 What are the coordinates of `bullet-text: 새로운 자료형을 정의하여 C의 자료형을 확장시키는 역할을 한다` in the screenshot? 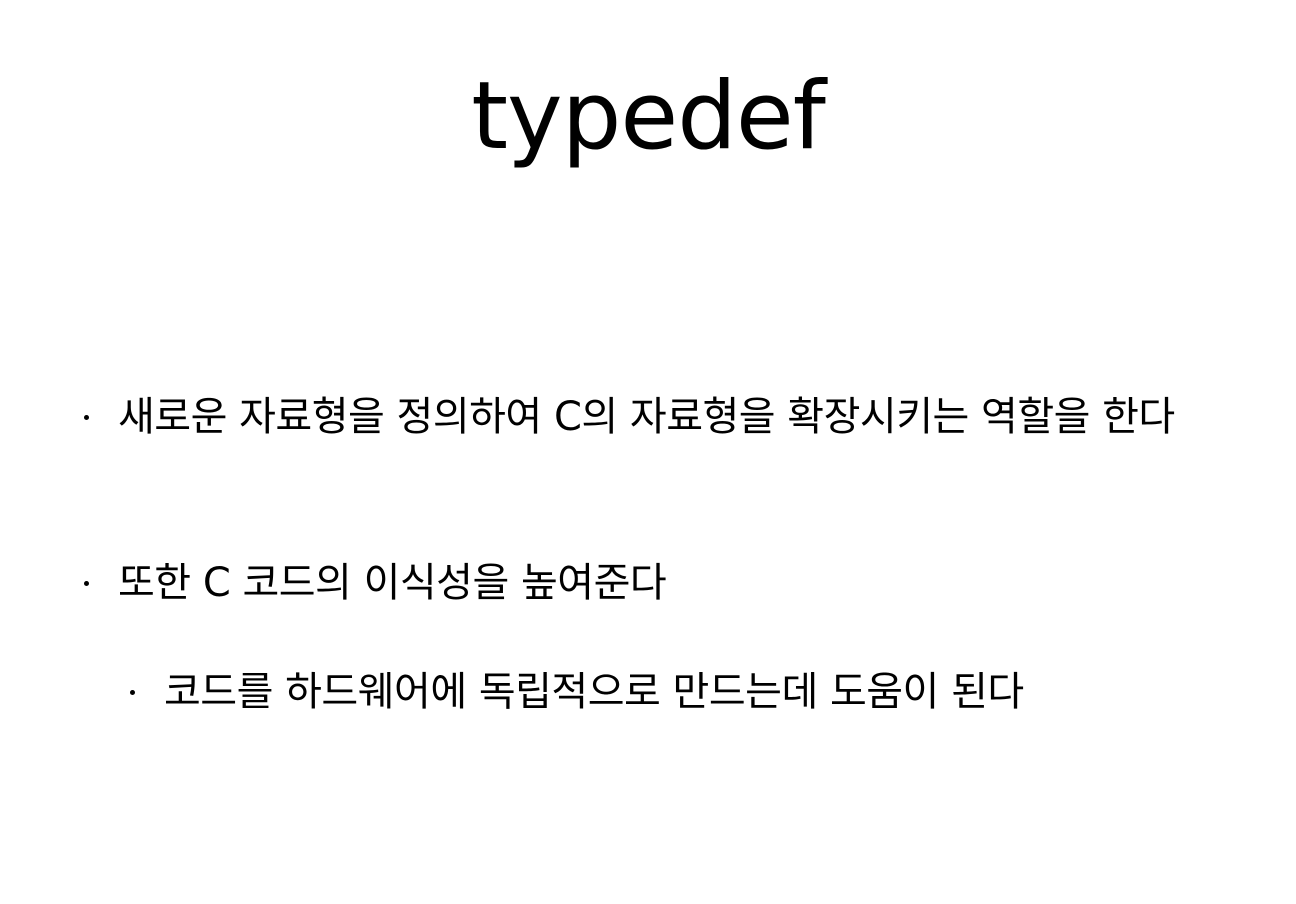 It's located at (646, 417).